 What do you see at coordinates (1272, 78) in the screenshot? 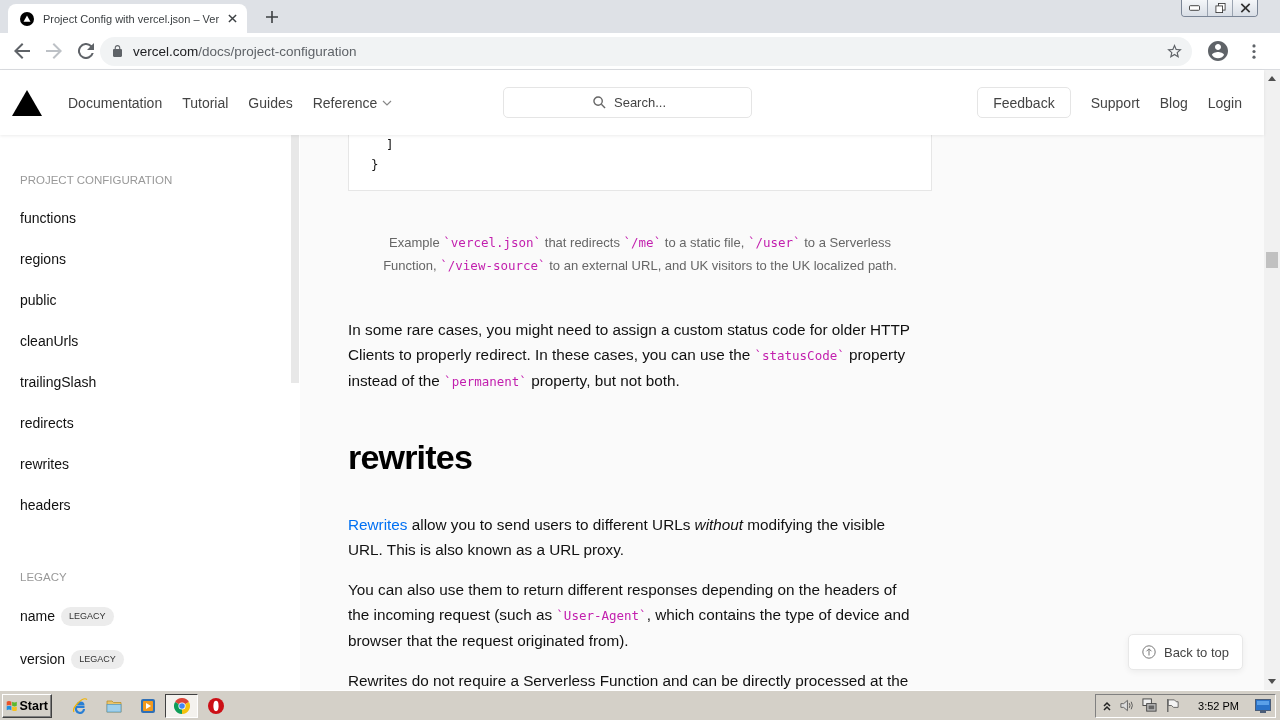
I see `scroll-up-icon` at bounding box center [1272, 78].